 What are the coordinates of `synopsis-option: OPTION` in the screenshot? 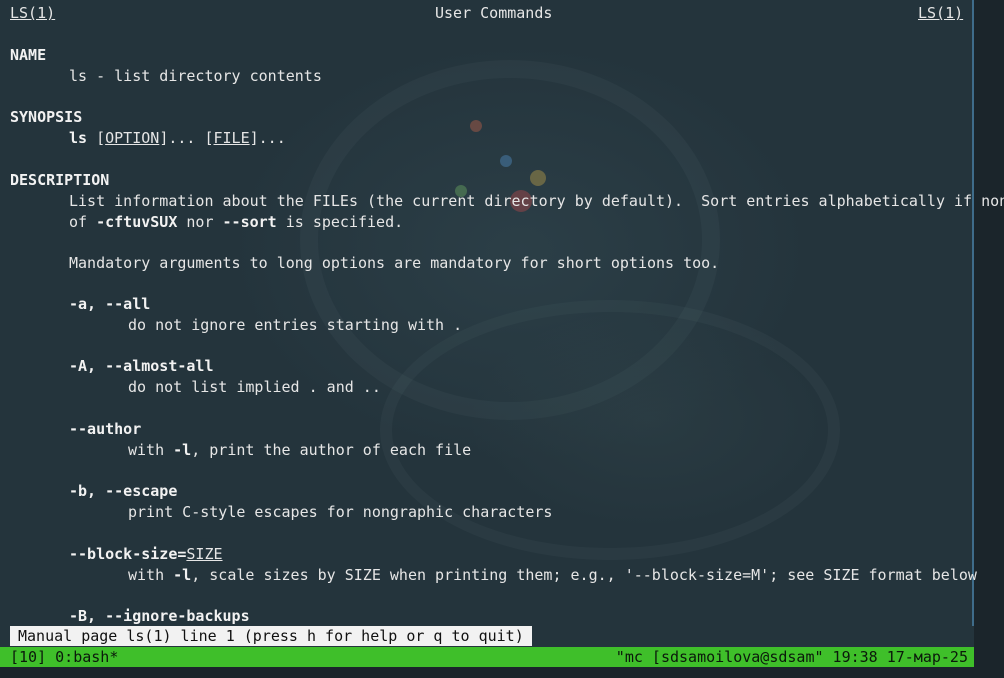 It's located at (132, 138).